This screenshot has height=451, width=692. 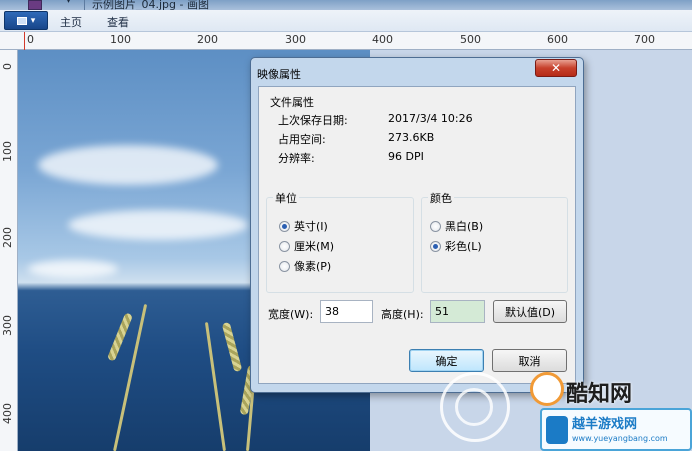 What do you see at coordinates (314, 246) in the screenshot?
I see `unit-centimeters-label: 厘米(M)` at bounding box center [314, 246].